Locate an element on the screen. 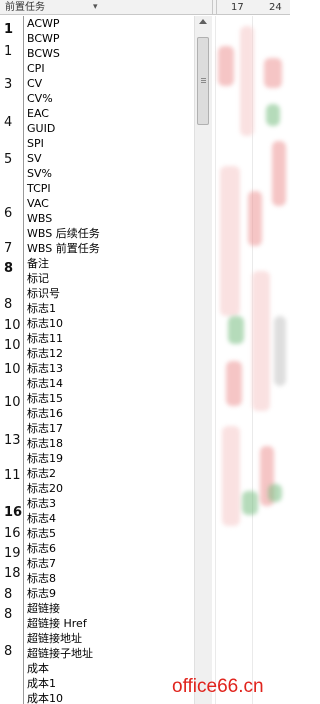 The height and width of the screenshot is (704, 320). chevron-down-icon: ▾ is located at coordinates (95, 7).